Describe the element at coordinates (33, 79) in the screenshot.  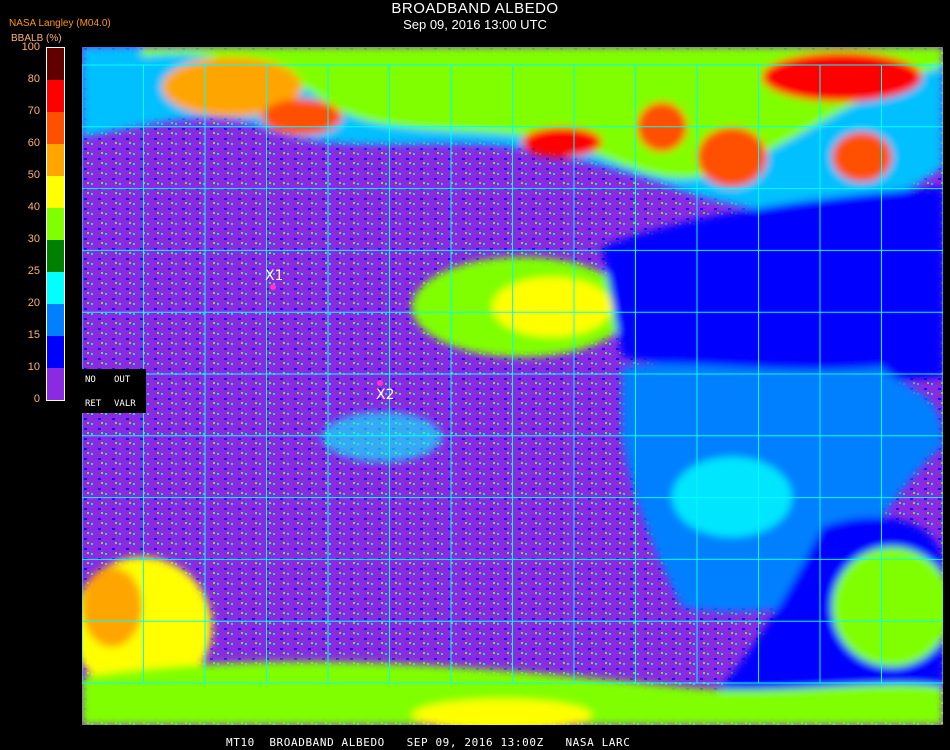
I see `colorbar-tick-label: 80` at that location.